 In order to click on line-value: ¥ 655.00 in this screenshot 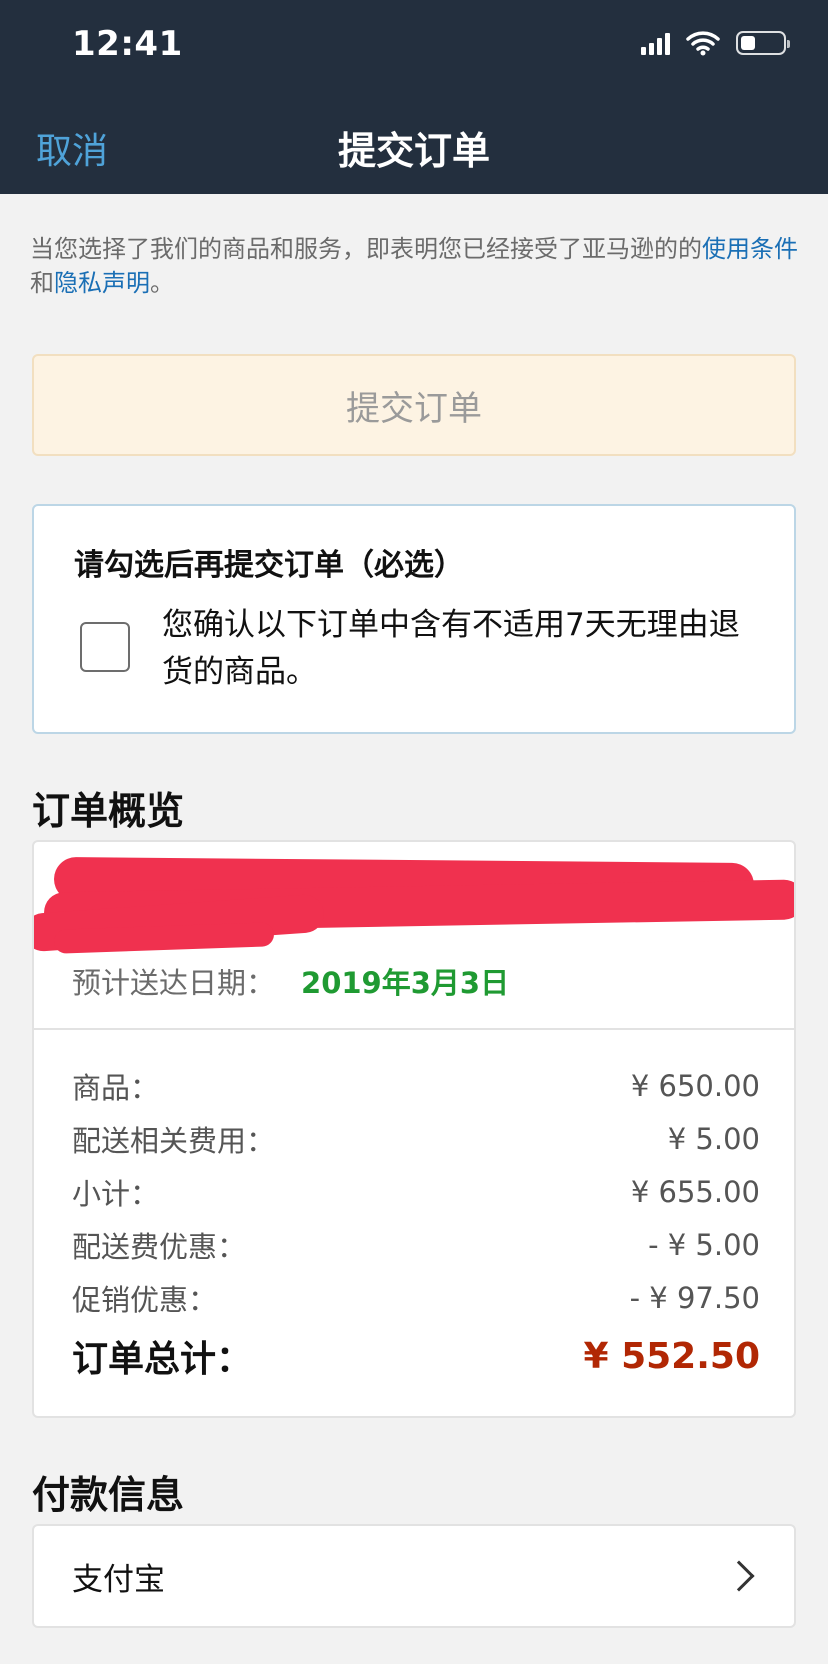, I will do `click(695, 1192)`.